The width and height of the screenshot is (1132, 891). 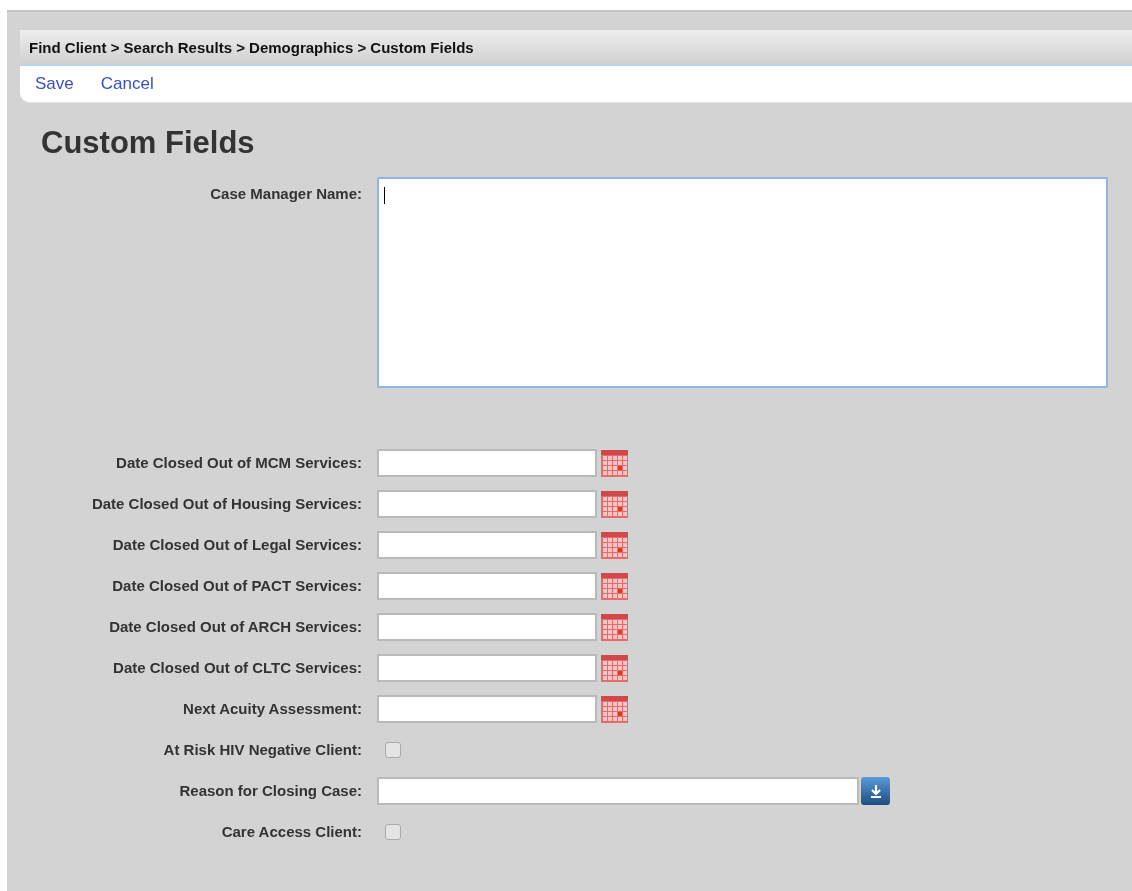 I want to click on field-label: Case Manager Name:, so click(x=285, y=193).